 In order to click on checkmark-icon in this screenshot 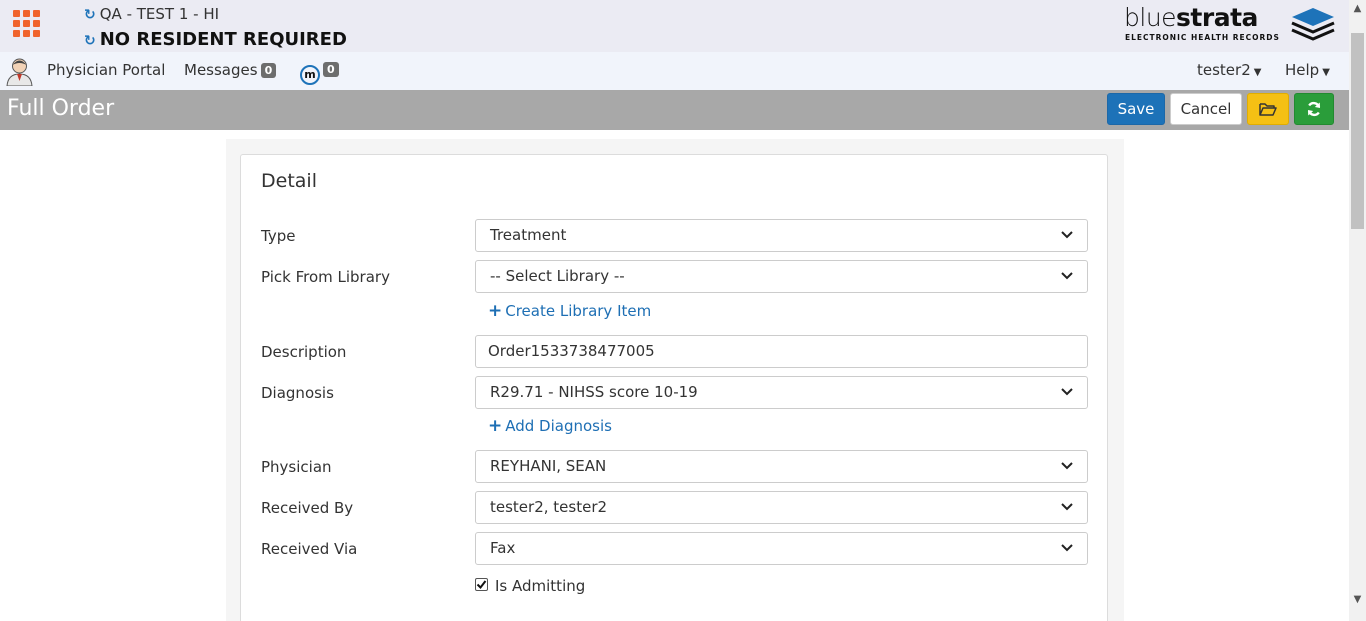, I will do `click(481, 585)`.